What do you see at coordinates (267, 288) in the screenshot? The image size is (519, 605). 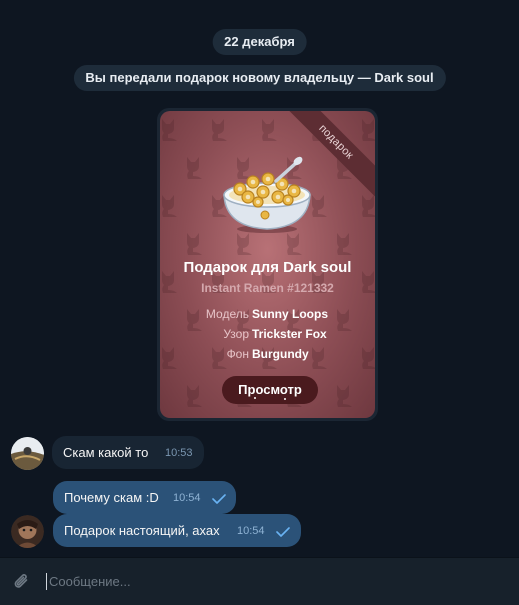 I see `gift-subtitle: Instant Ramen #121332` at bounding box center [267, 288].